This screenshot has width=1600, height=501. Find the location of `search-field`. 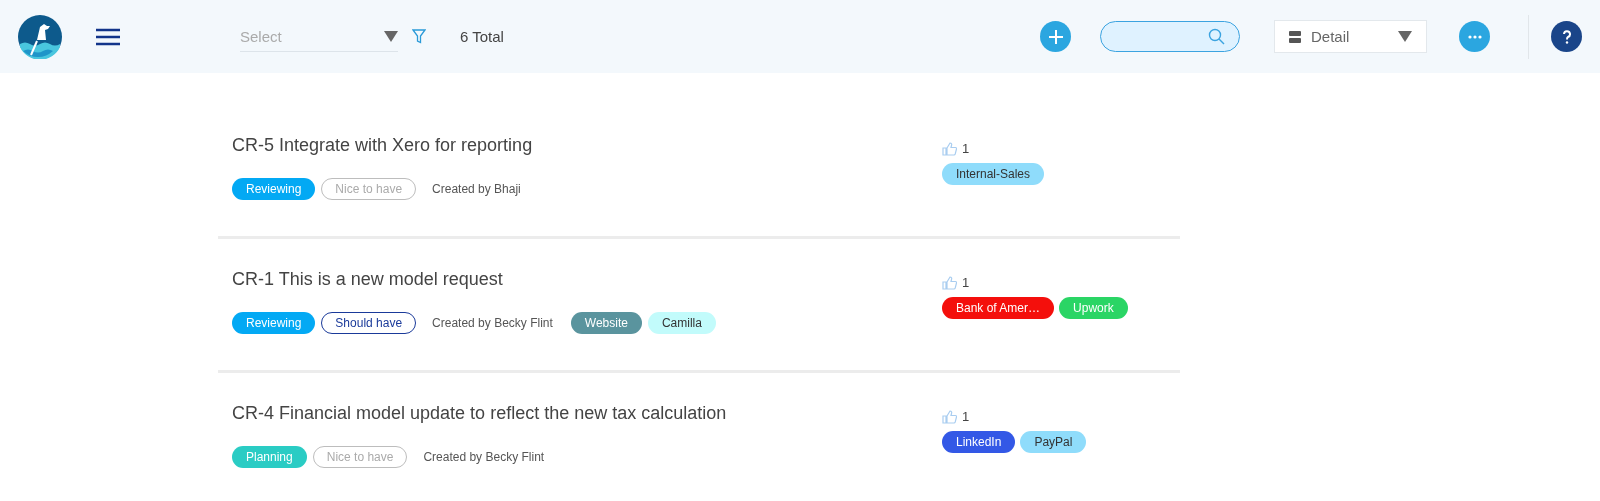

search-field is located at coordinates (1170, 36).